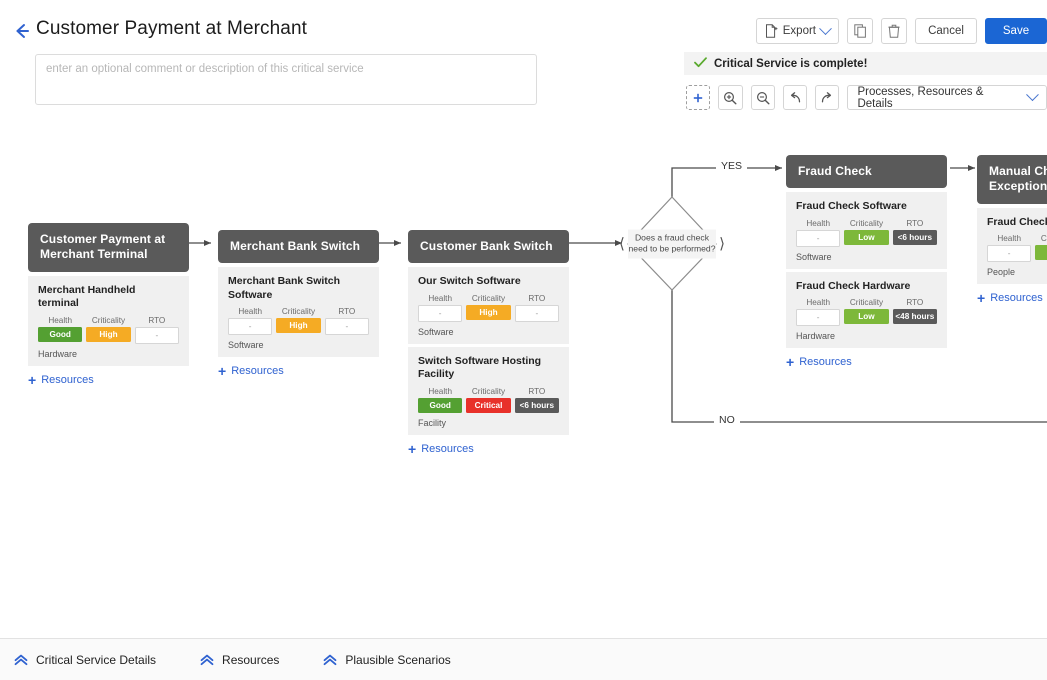 The height and width of the screenshot is (680, 1047). I want to click on node-title: Merchant Bank Switch, so click(298, 247).